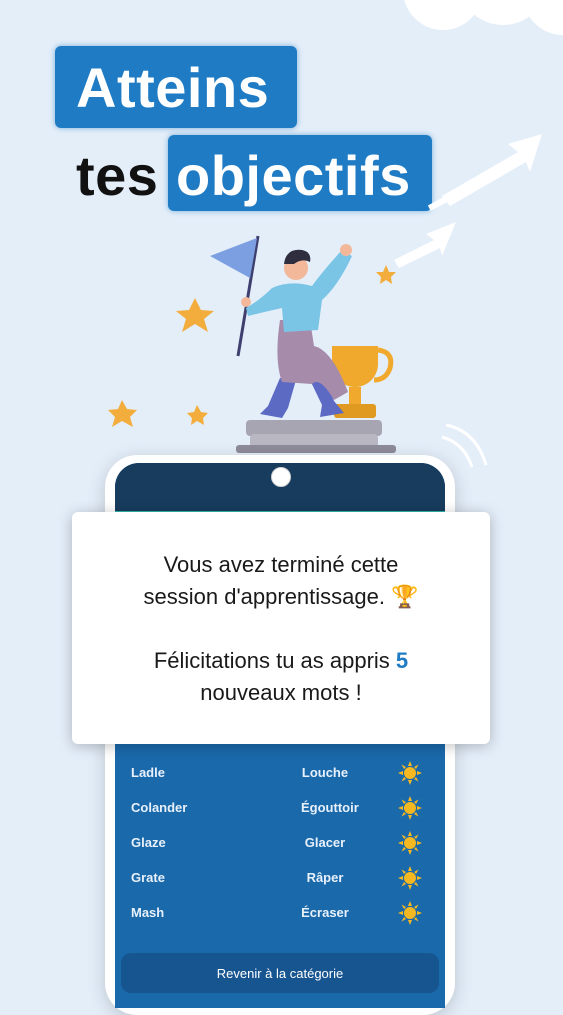 The width and height of the screenshot is (563, 1015). What do you see at coordinates (280, 973) in the screenshot?
I see `back-to-category-button: Revenir à la catégorie` at bounding box center [280, 973].